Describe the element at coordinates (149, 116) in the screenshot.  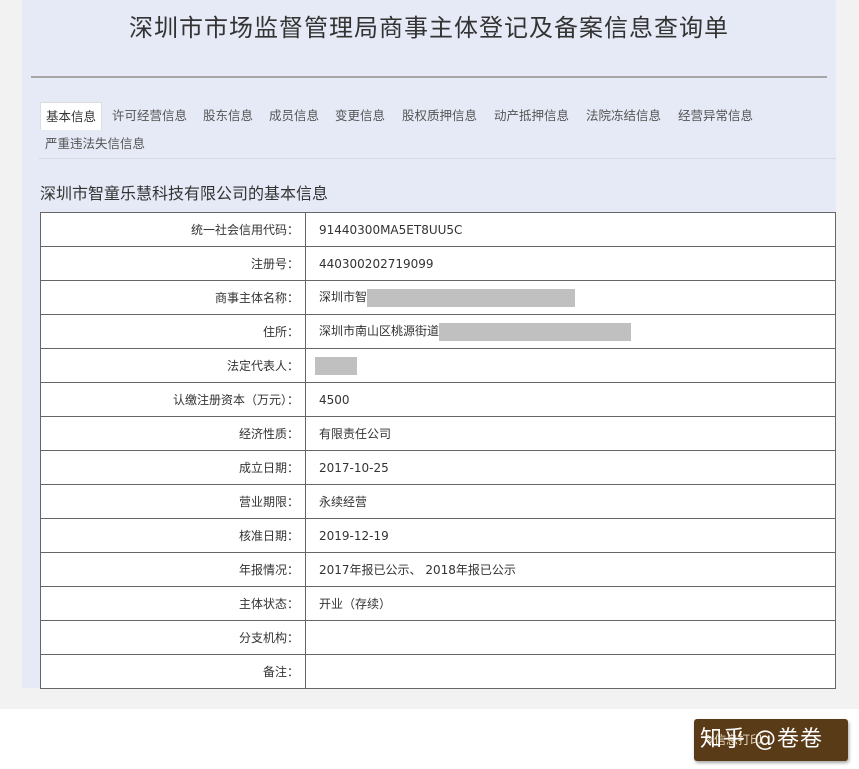
I see `tab-license-info: 许可经营信息` at that location.